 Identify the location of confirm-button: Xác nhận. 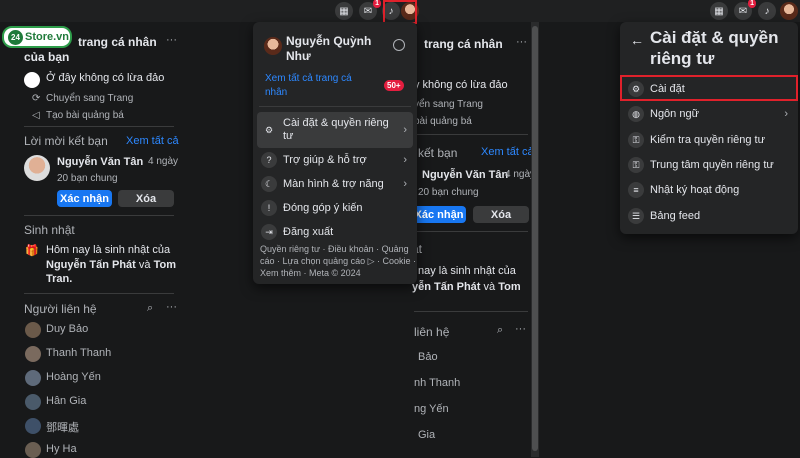
(84, 198).